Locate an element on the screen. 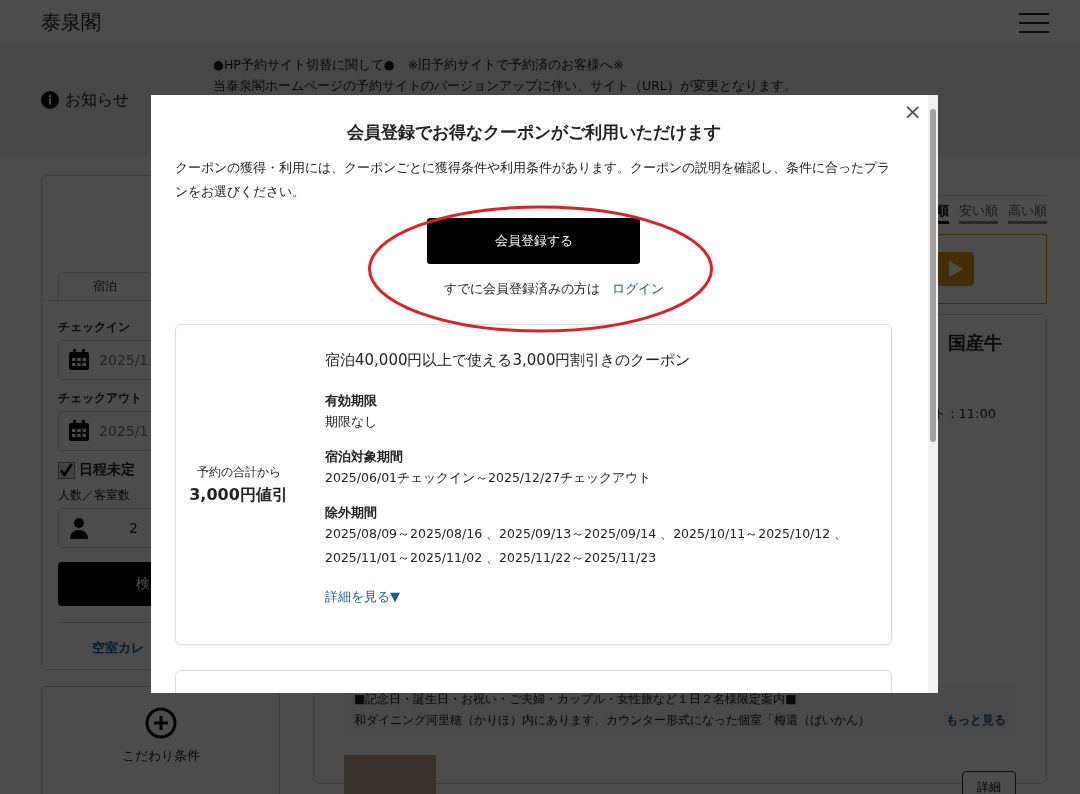 This screenshot has width=1080, height=794. scrollbar is located at coordinates (933, 394).